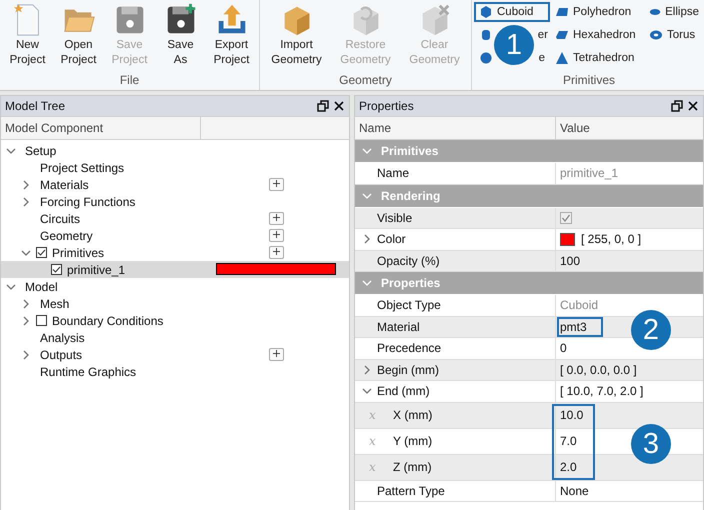 Image resolution: width=704 pixels, height=510 pixels. I want to click on primitive-label: er, so click(543, 35).